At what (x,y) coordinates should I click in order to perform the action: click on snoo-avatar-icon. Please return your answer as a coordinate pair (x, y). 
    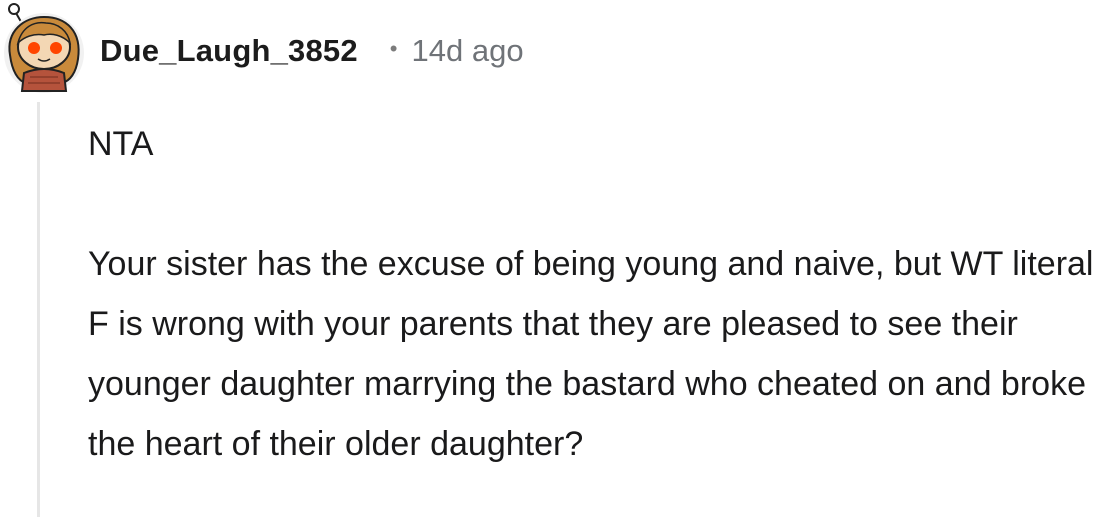
    Looking at the image, I should click on (44, 48).